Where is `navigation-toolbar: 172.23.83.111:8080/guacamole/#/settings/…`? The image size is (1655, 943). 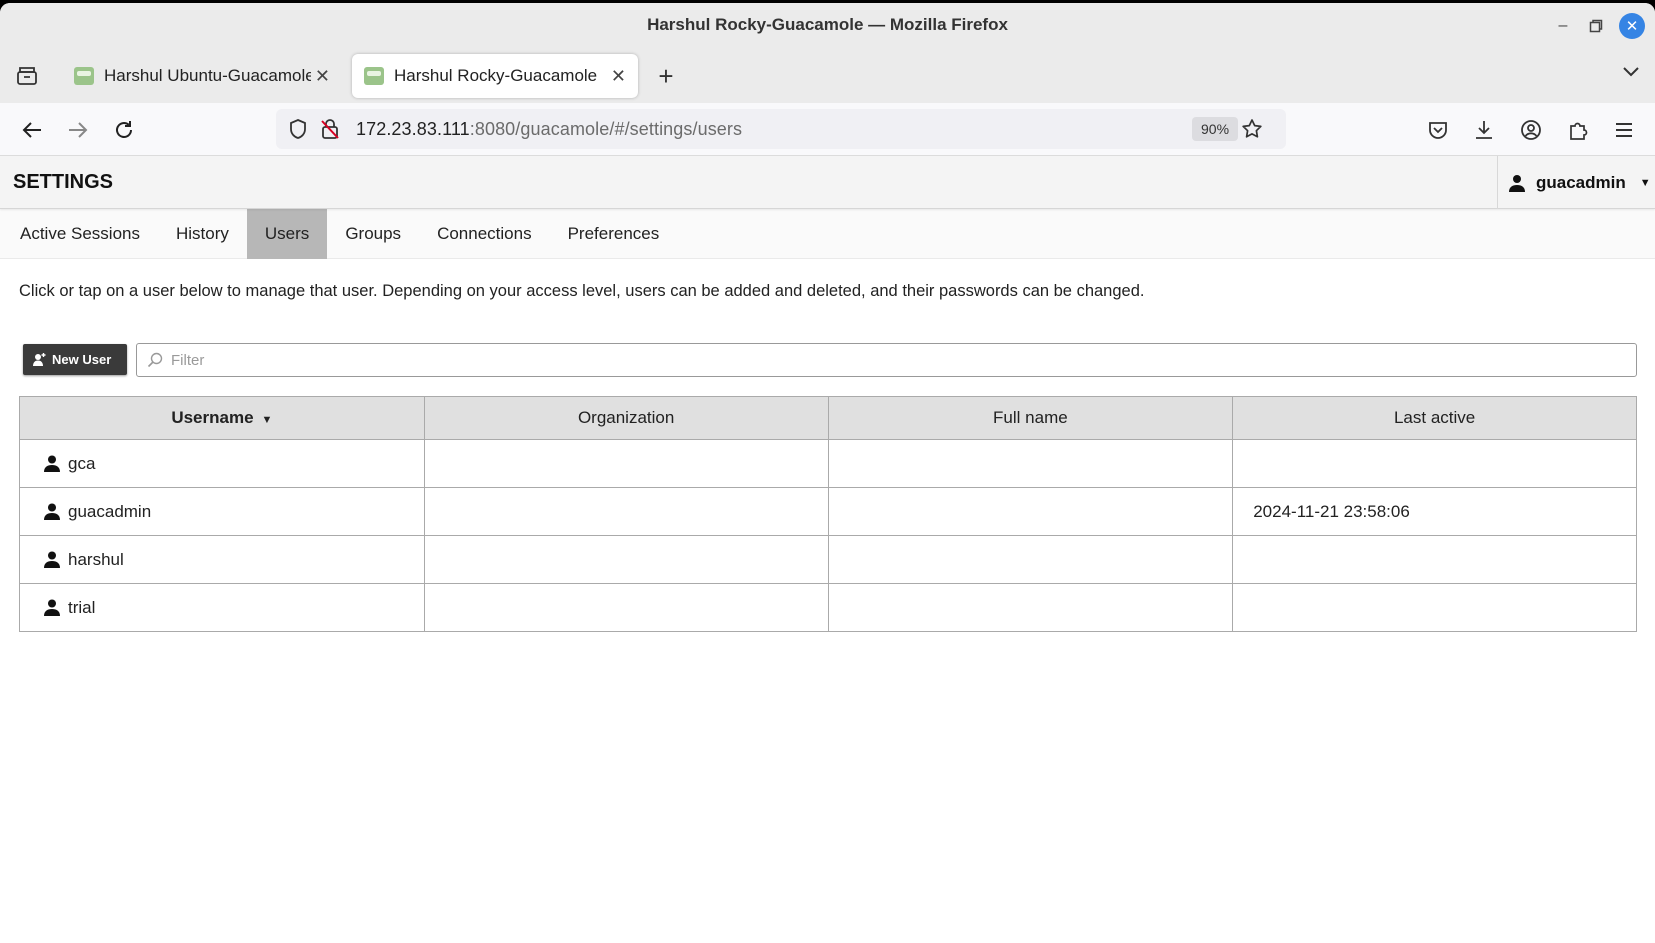
navigation-toolbar: 172.23.83.111:8080/guacamole/#/settings/… is located at coordinates (827, 129).